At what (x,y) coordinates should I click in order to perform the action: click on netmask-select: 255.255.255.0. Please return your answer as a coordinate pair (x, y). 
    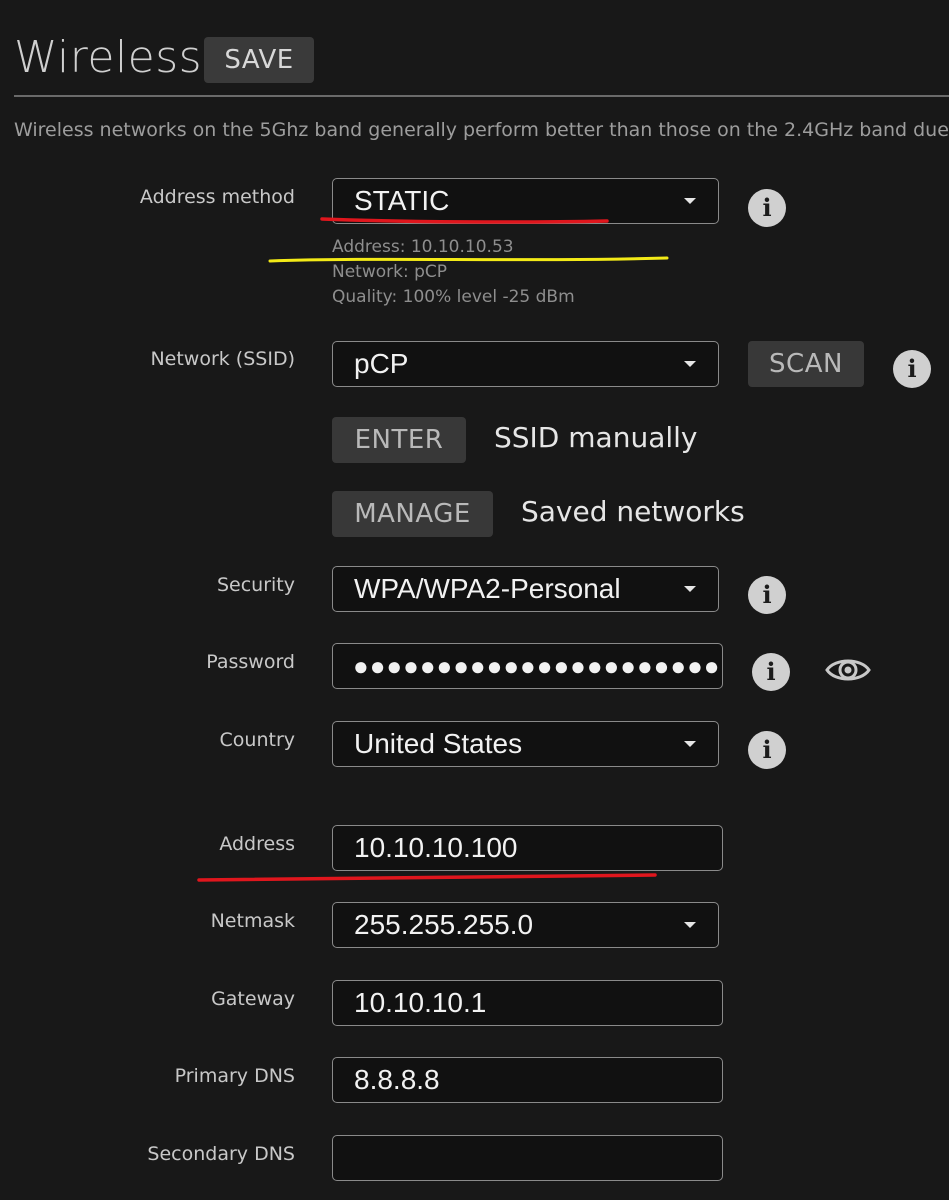
    Looking at the image, I should click on (525, 925).